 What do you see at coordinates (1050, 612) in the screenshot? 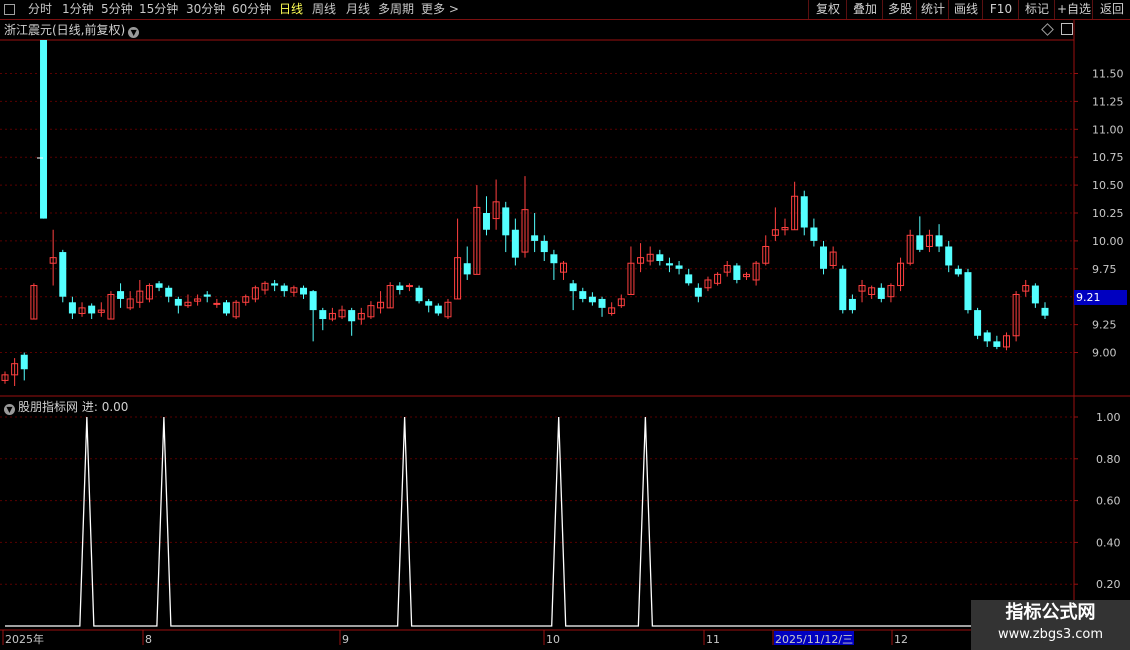
I see `watermark-title: 指标公式网` at bounding box center [1050, 612].